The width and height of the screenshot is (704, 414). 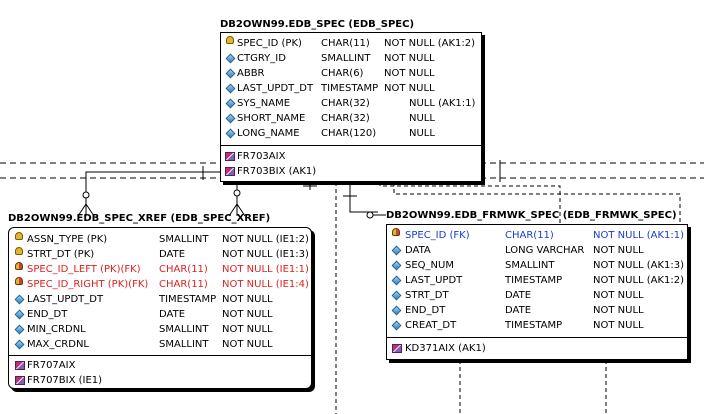 I want to click on index-name: FR703AIX, so click(x=261, y=156).